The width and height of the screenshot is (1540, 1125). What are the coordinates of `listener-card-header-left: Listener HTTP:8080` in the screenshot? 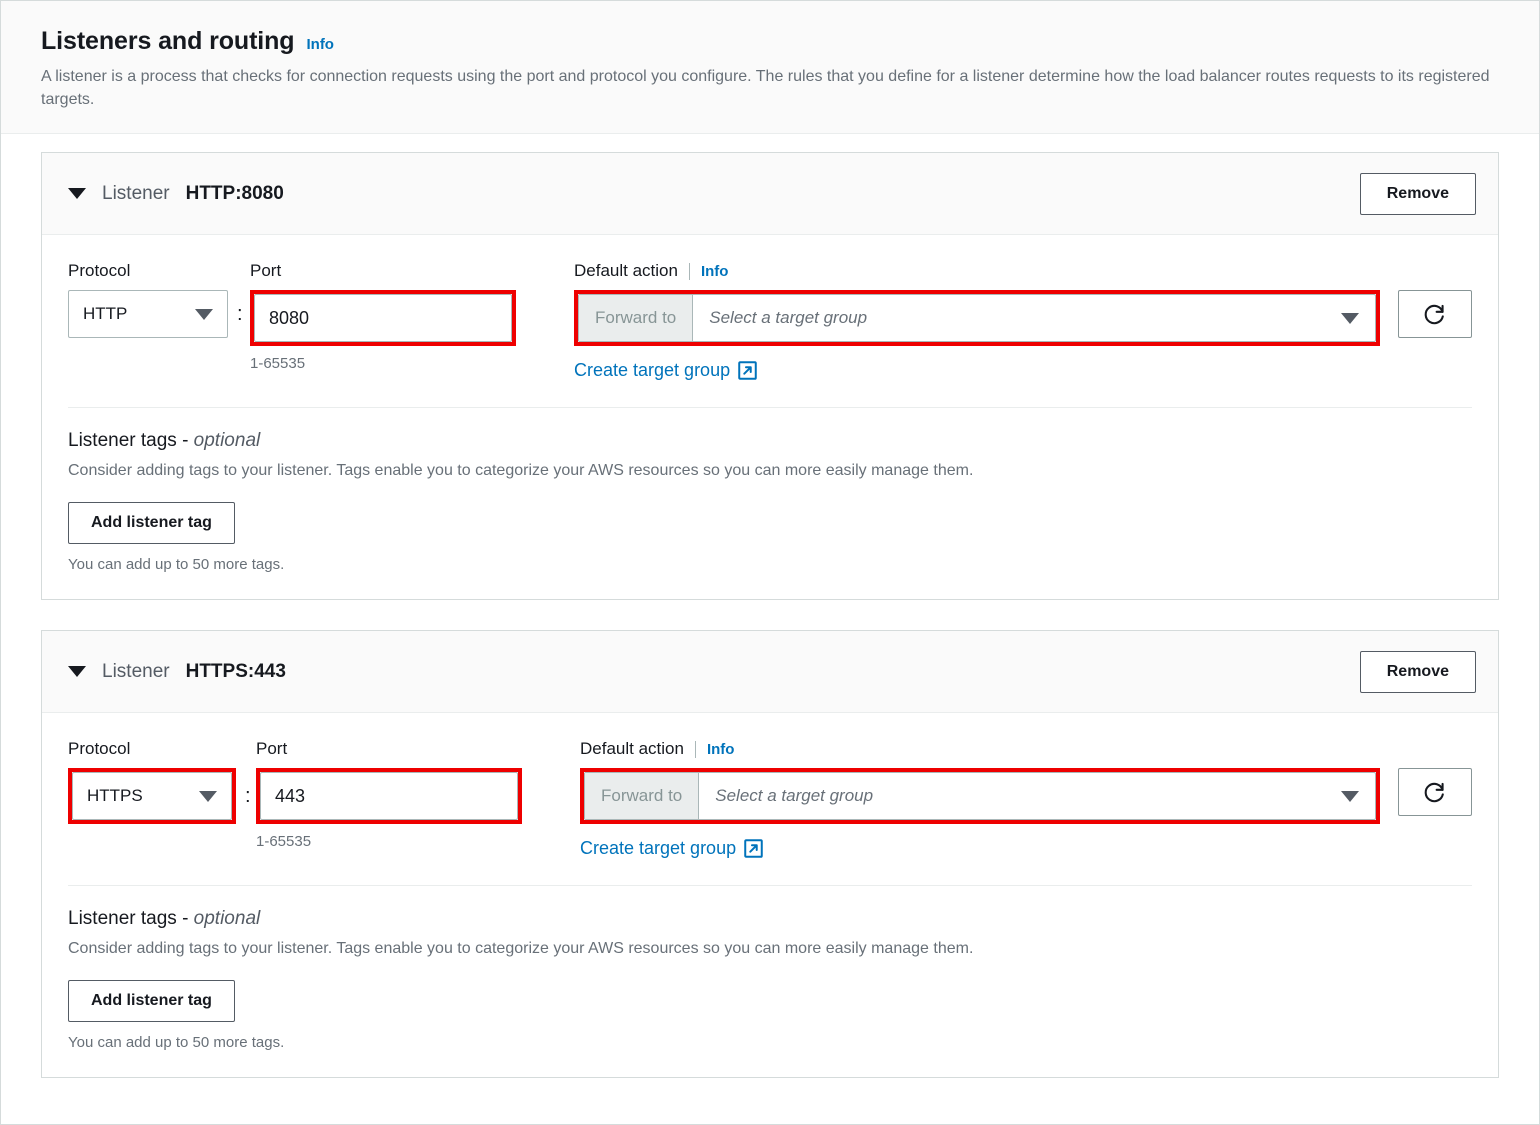 It's located at (176, 194).